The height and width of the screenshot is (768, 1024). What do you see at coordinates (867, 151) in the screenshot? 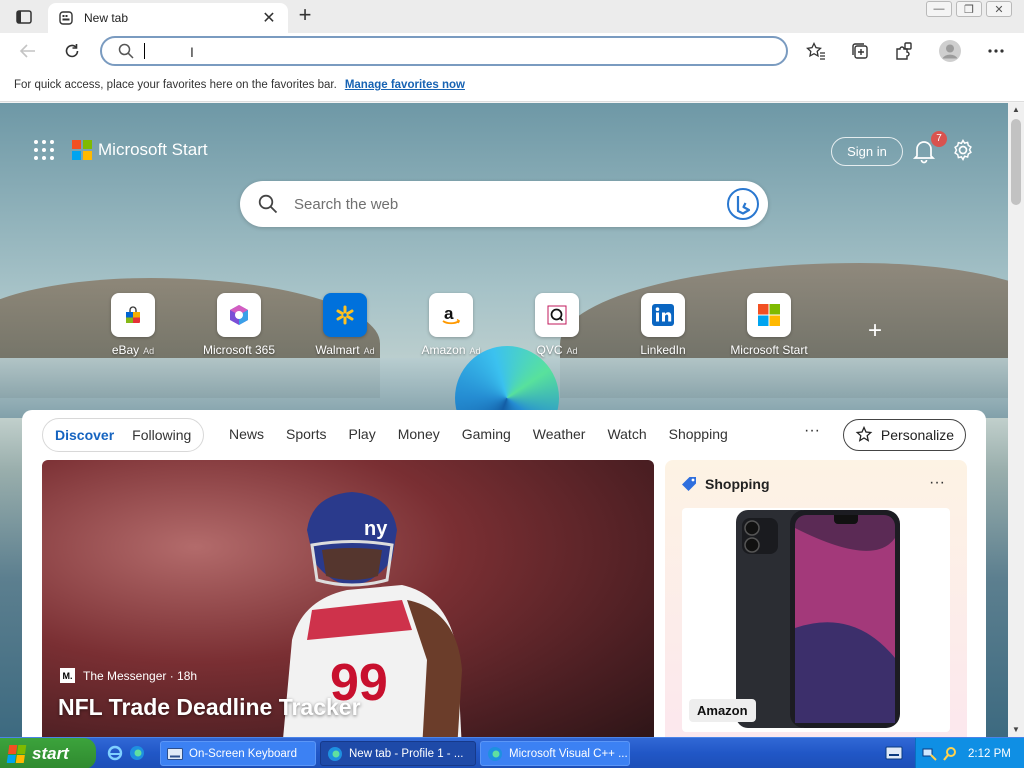
I see `sign-in-button: Sign in` at bounding box center [867, 151].